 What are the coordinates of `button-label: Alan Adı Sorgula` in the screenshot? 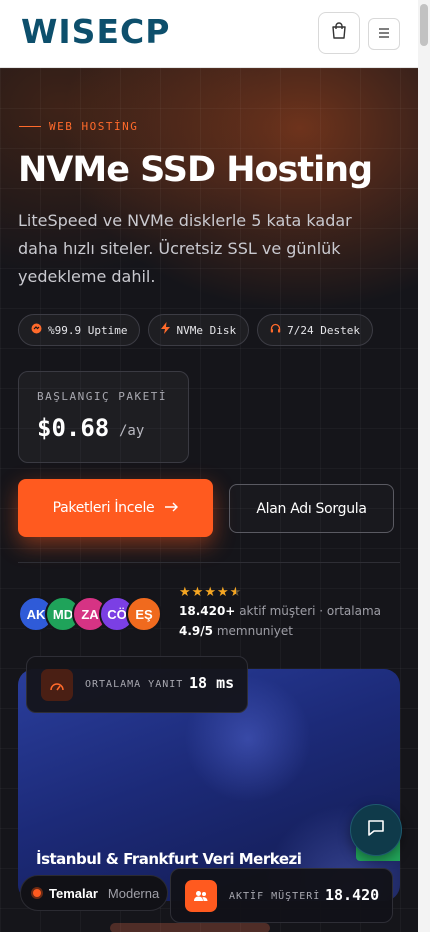 It's located at (311, 508).